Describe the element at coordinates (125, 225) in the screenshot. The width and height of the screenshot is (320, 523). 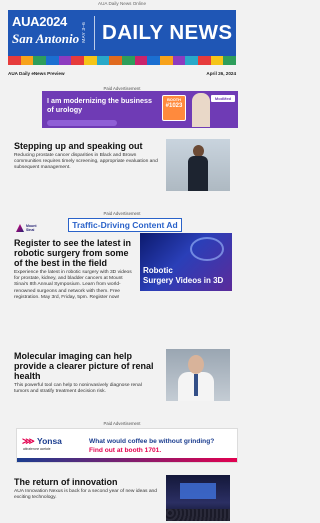
I see `sponsored-content-badge: Traffic-Driving Content Ad` at that location.